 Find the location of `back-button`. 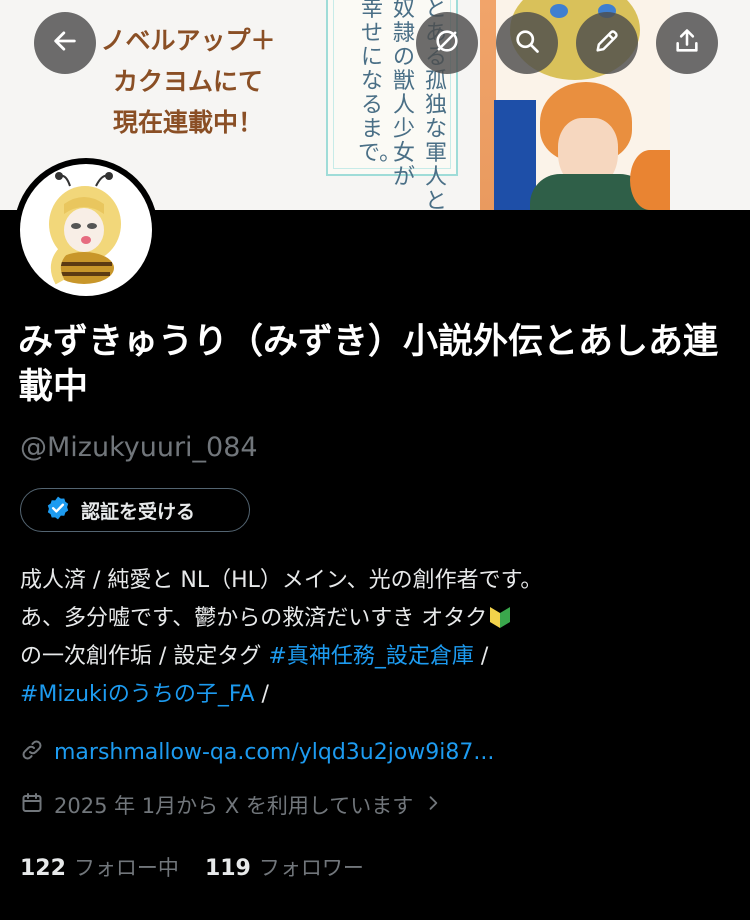

back-button is located at coordinates (65, 43).